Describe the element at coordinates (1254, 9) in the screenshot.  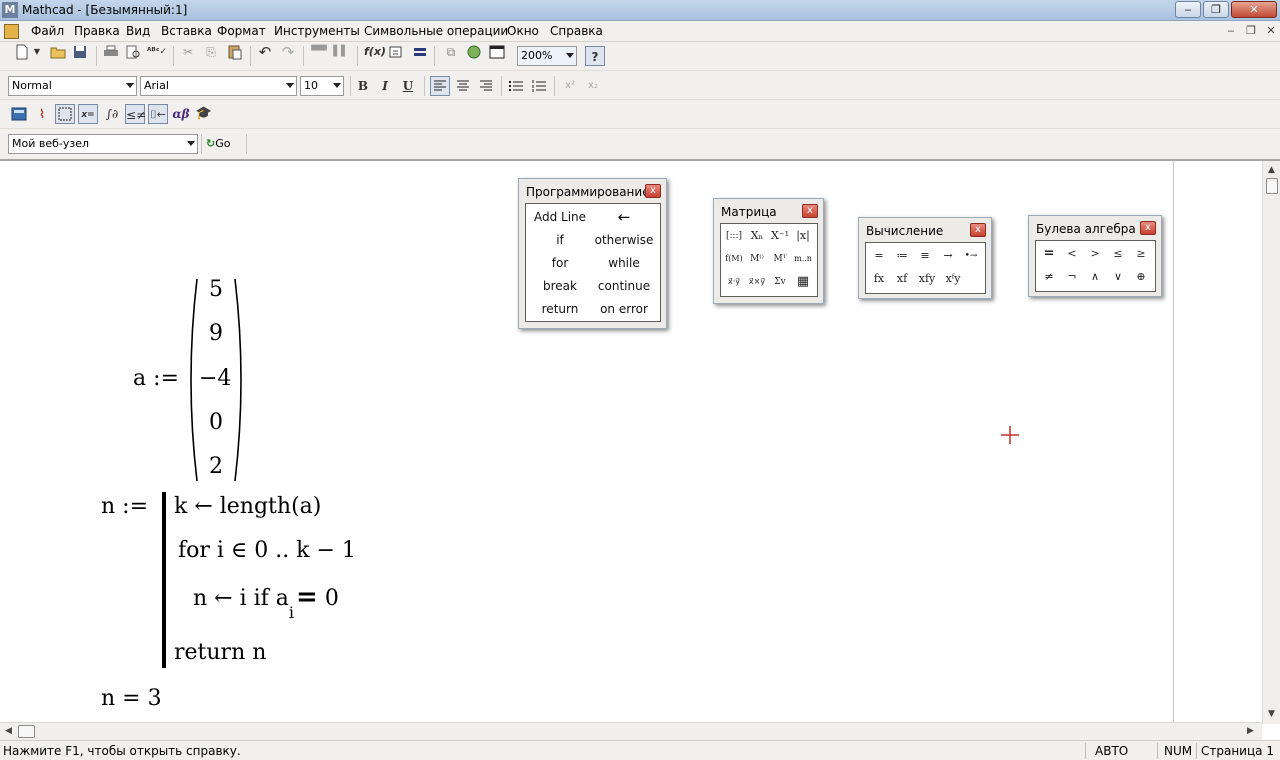
I see `close-button: ✕` at that location.